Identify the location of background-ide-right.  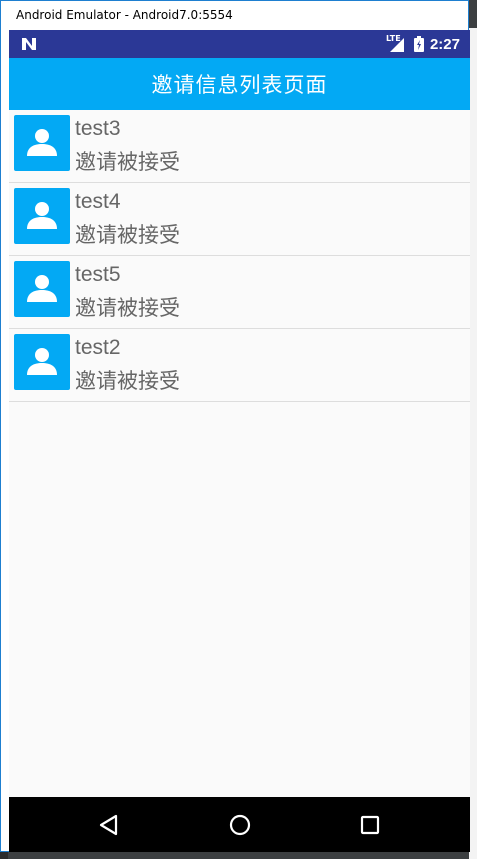
(473, 443).